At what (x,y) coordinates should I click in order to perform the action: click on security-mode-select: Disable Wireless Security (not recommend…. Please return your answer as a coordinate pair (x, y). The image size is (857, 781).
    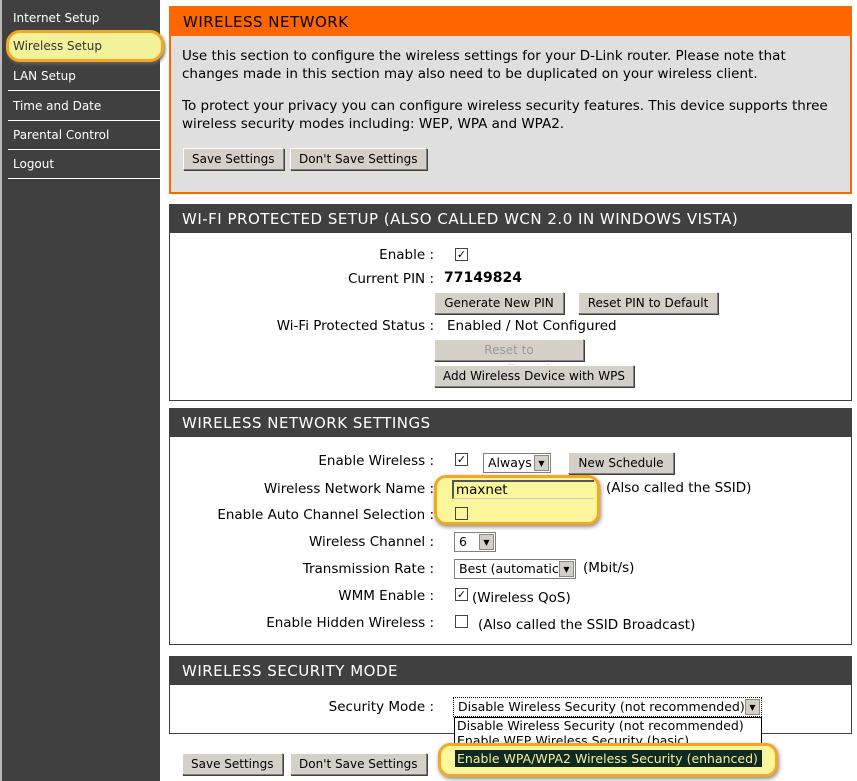
    Looking at the image, I should click on (607, 707).